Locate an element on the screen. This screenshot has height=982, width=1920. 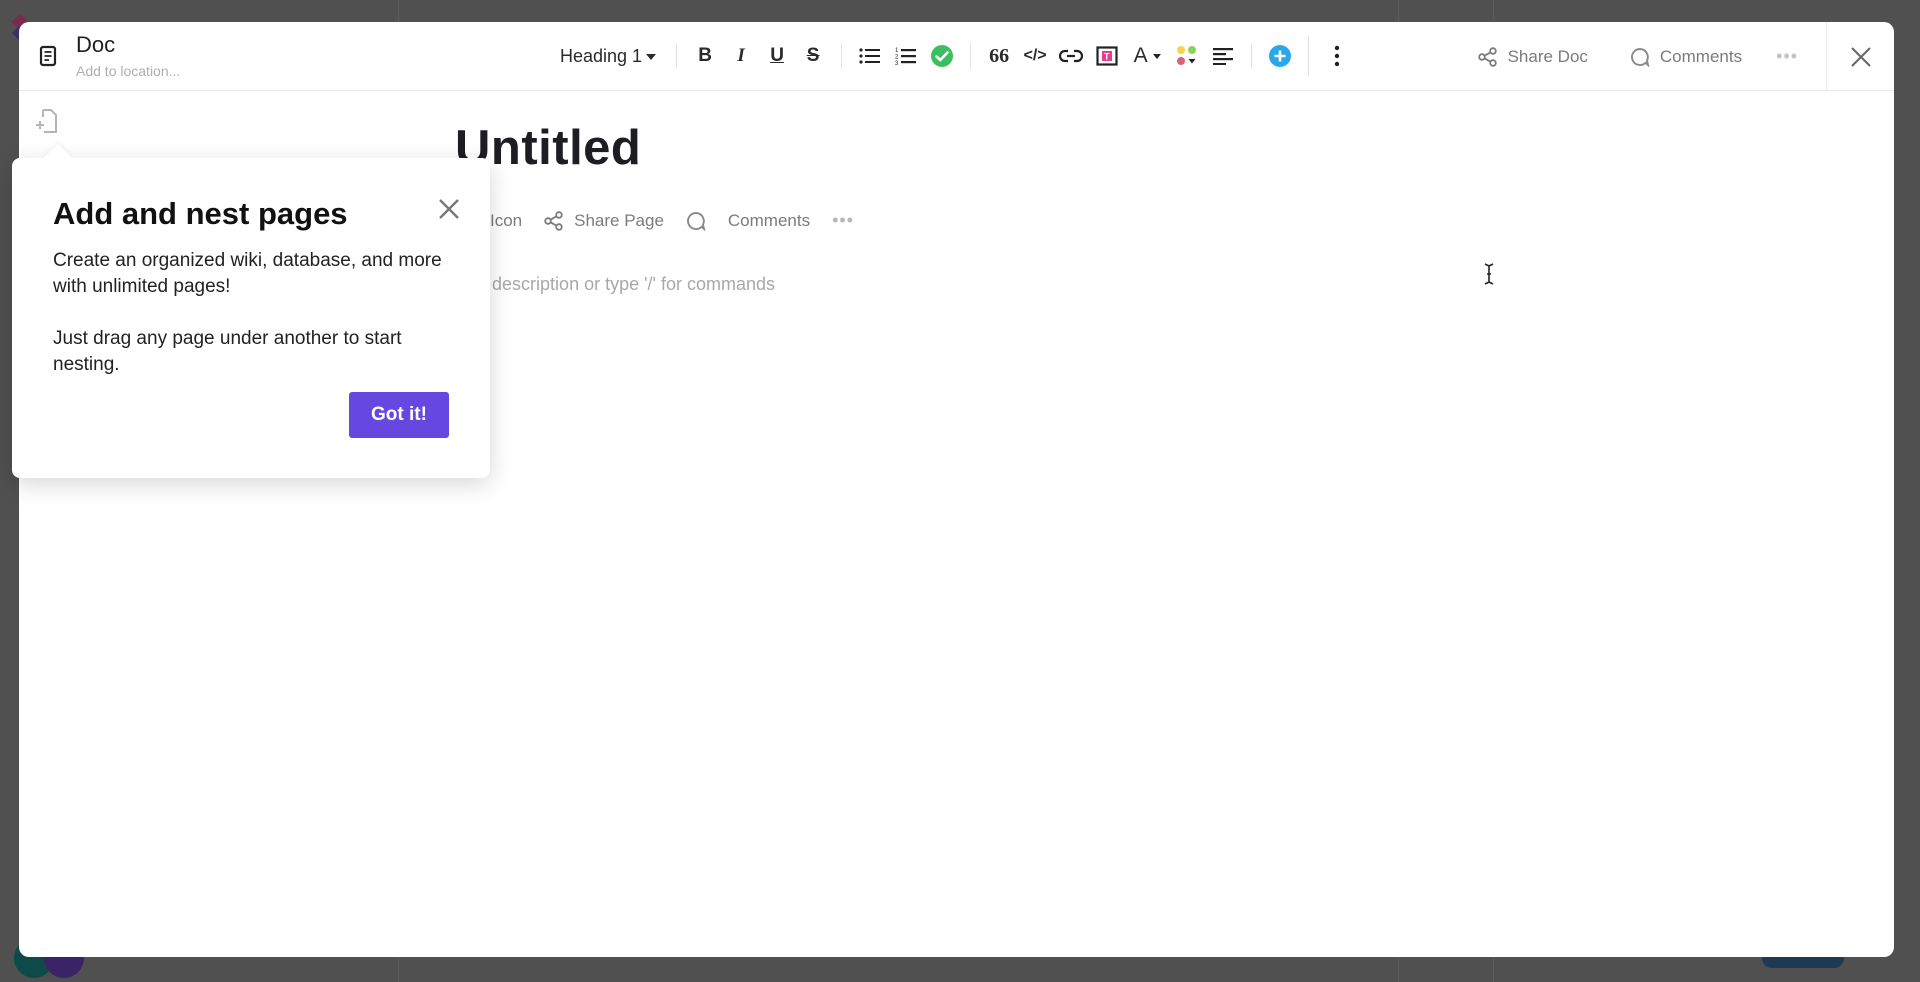
page-comments-label: Comments is located at coordinates (769, 220).